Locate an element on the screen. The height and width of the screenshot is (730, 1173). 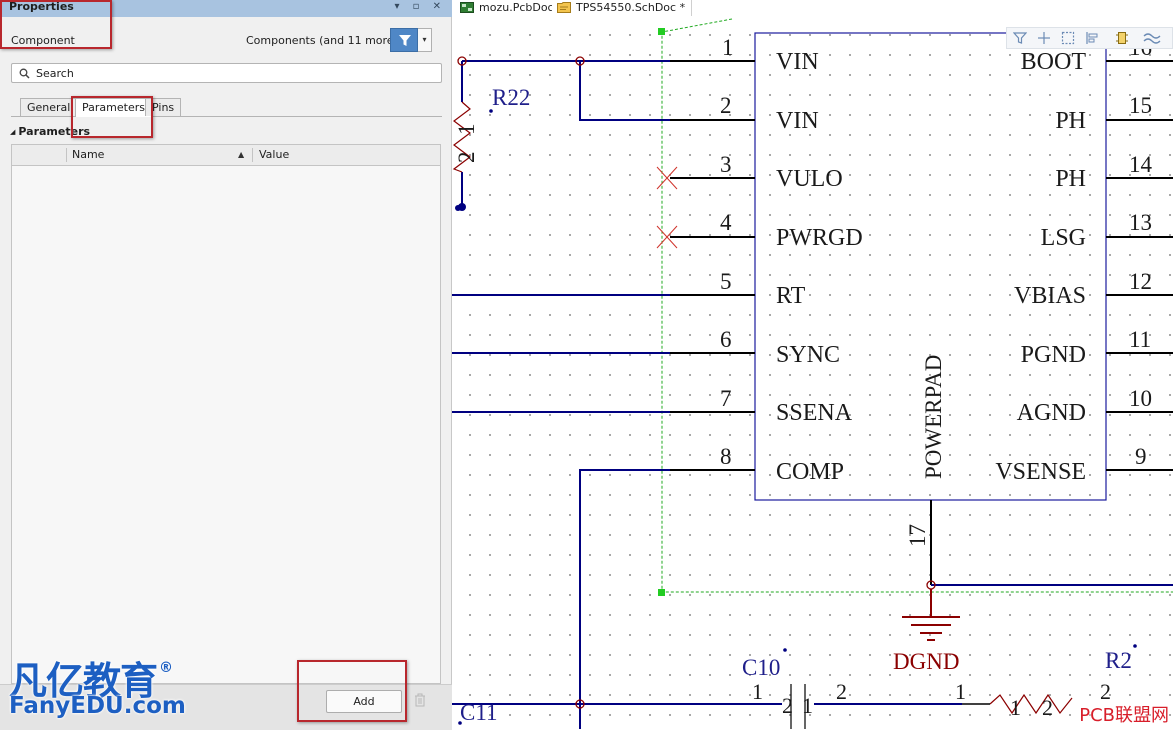
left-pin-name: RT is located at coordinates (791, 296).